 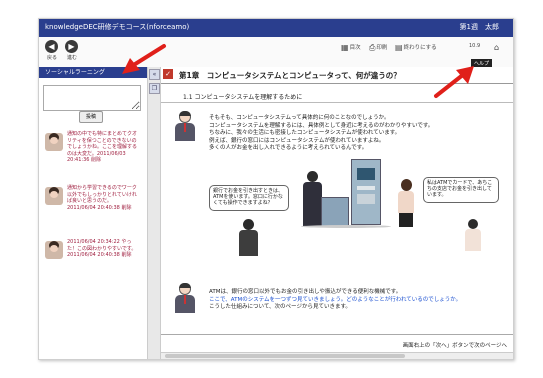 What do you see at coordinates (154, 213) in the screenshot?
I see `sidebar-toggle-strip: « ❐` at bounding box center [154, 213].